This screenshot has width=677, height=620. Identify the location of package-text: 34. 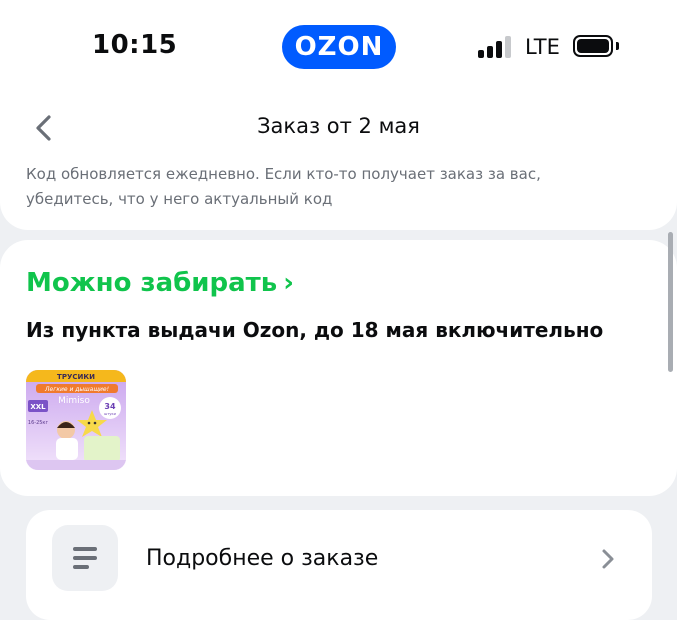
(110, 406).